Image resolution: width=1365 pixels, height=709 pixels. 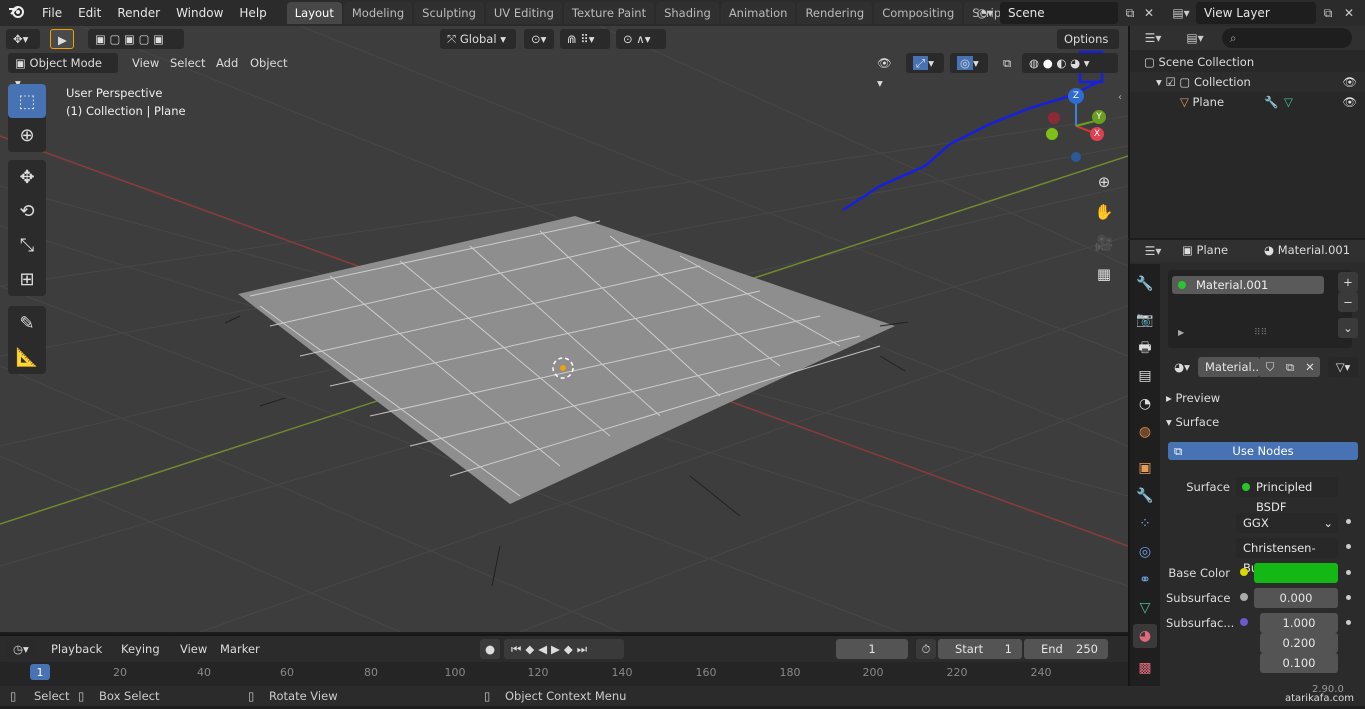 I want to click on rotate-icon: ⟲, so click(x=27, y=211).